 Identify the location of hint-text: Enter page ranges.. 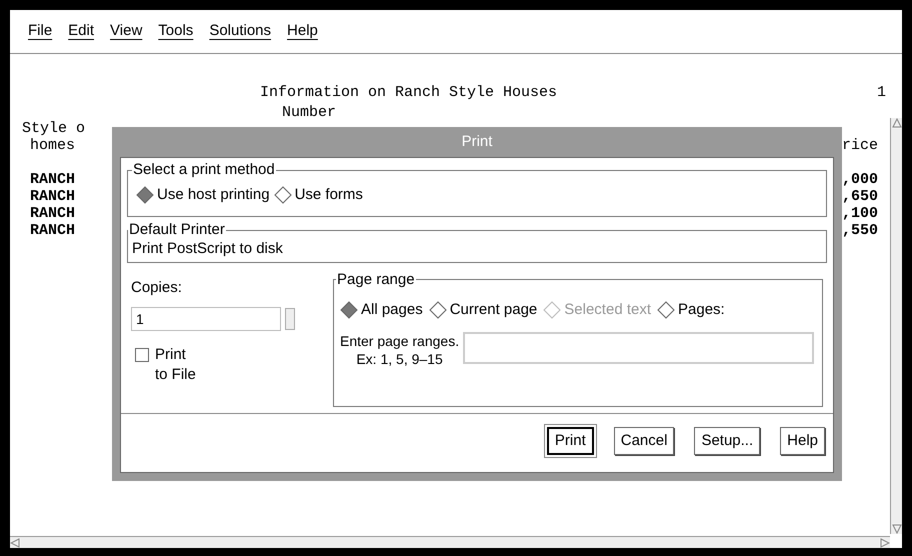
(400, 341).